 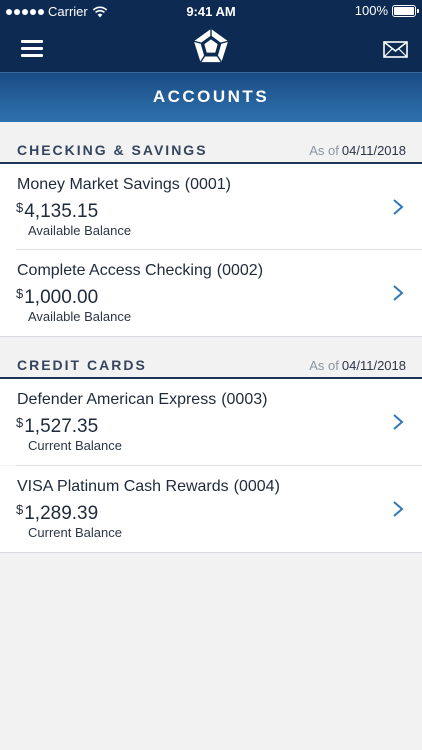 What do you see at coordinates (140, 270) in the screenshot?
I see `account-name: Complete Access Checking (0002)` at bounding box center [140, 270].